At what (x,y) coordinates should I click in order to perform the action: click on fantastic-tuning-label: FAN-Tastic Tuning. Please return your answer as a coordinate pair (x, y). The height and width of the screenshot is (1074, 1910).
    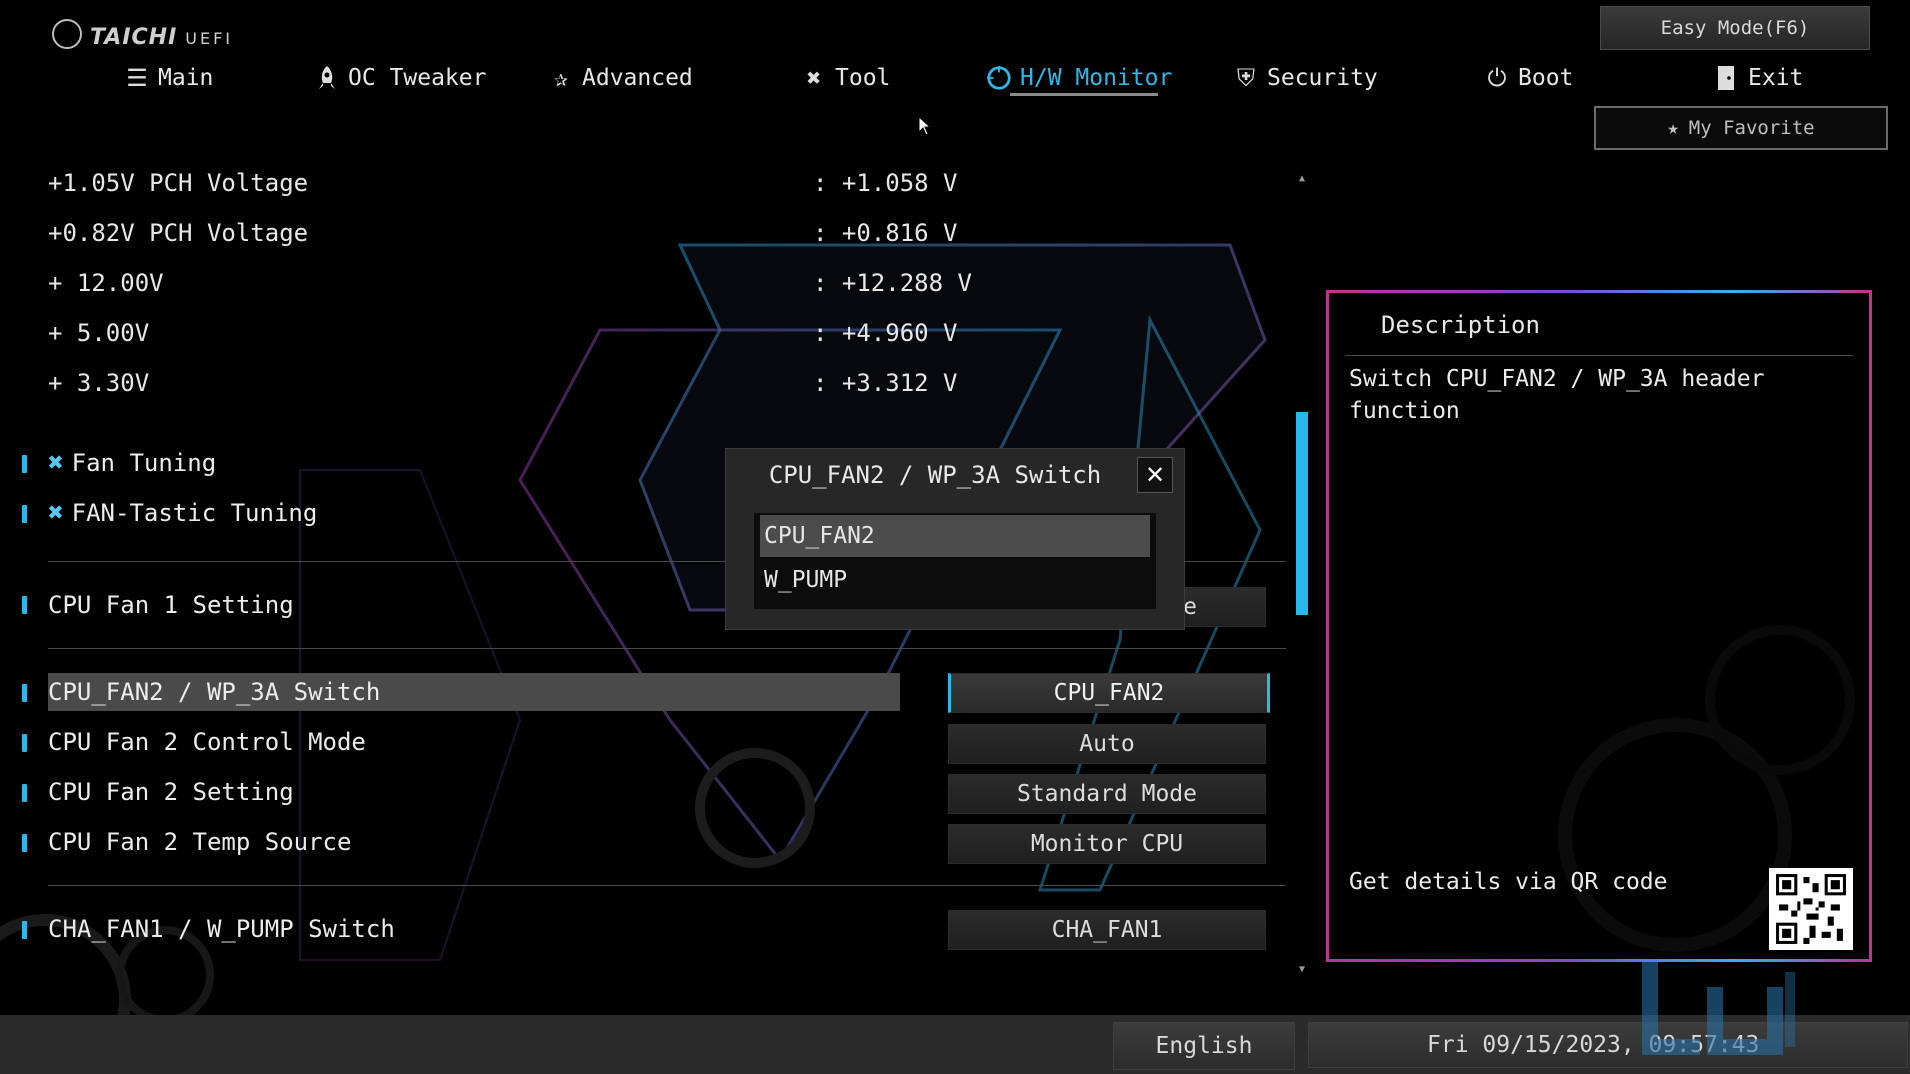
    Looking at the image, I should click on (194, 513).